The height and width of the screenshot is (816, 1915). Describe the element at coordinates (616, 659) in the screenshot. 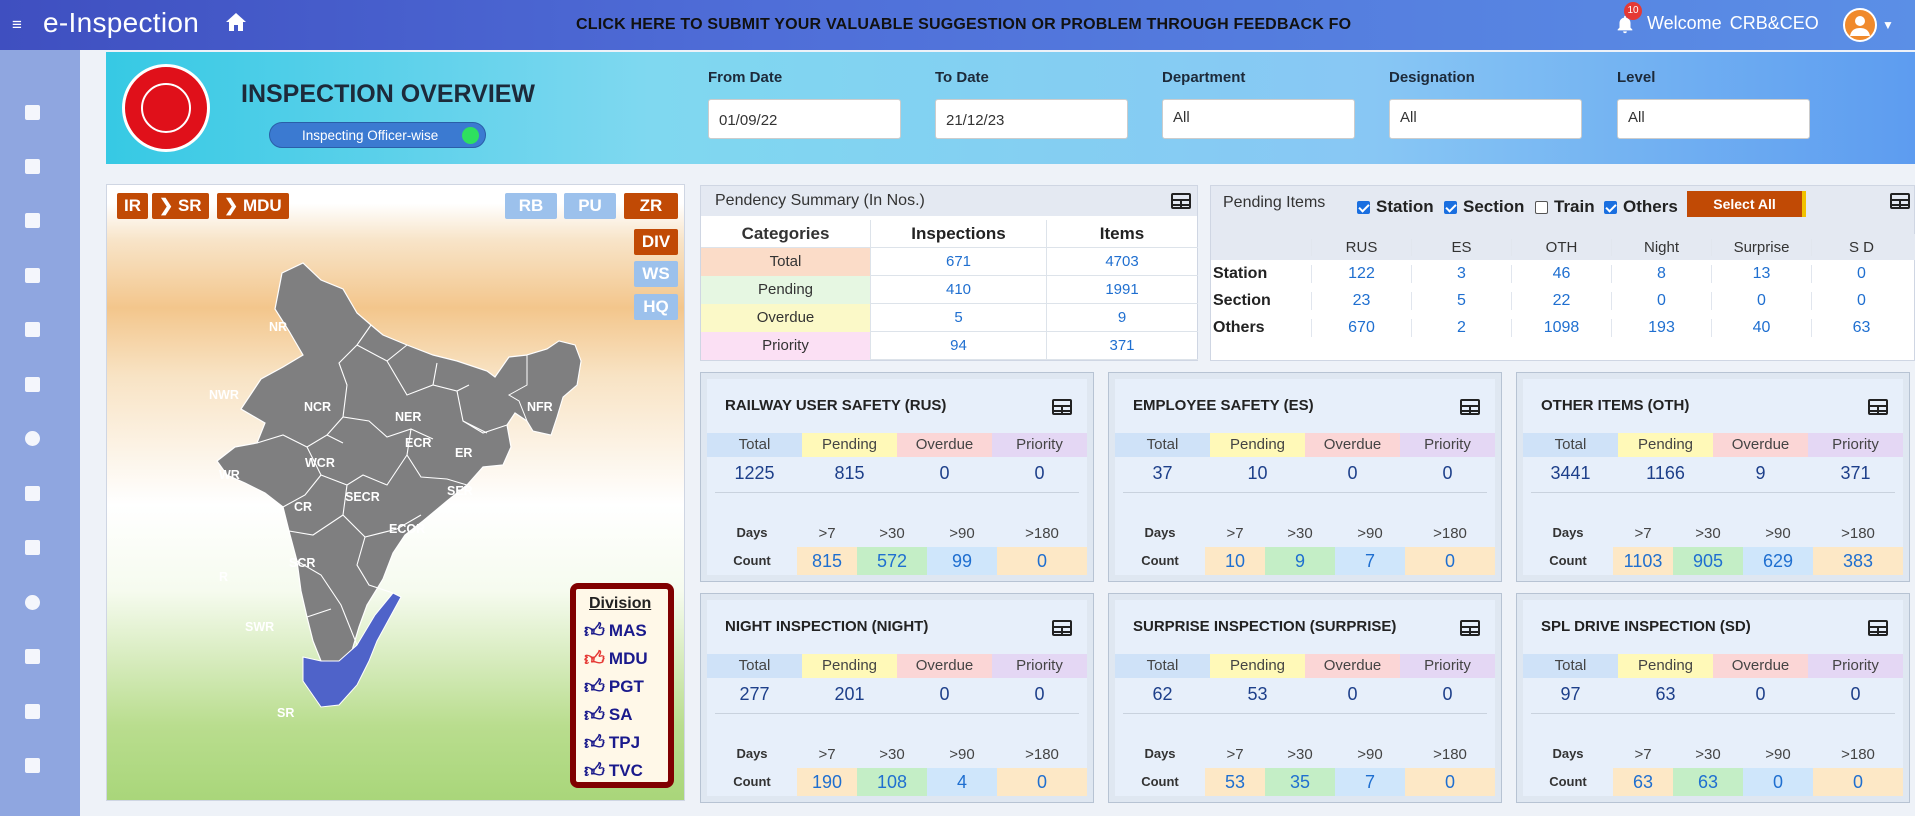

I see `division-item-mdu: 👍︎ MDU` at that location.